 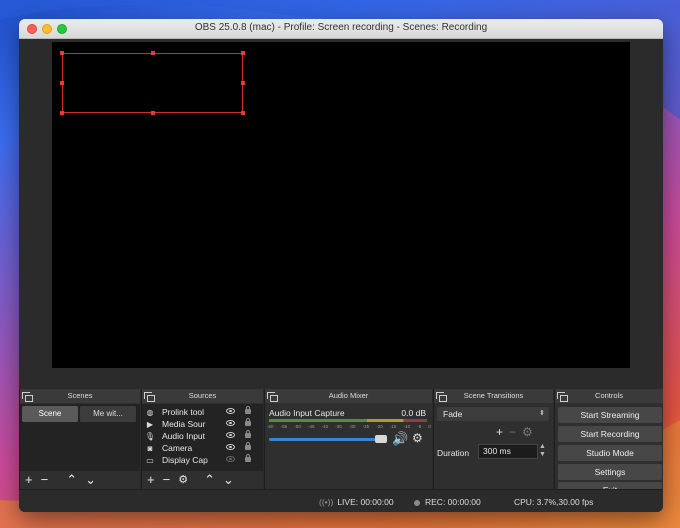 I want to click on scene-transitions-dock-header: Scene Transitions, so click(x=493, y=396).